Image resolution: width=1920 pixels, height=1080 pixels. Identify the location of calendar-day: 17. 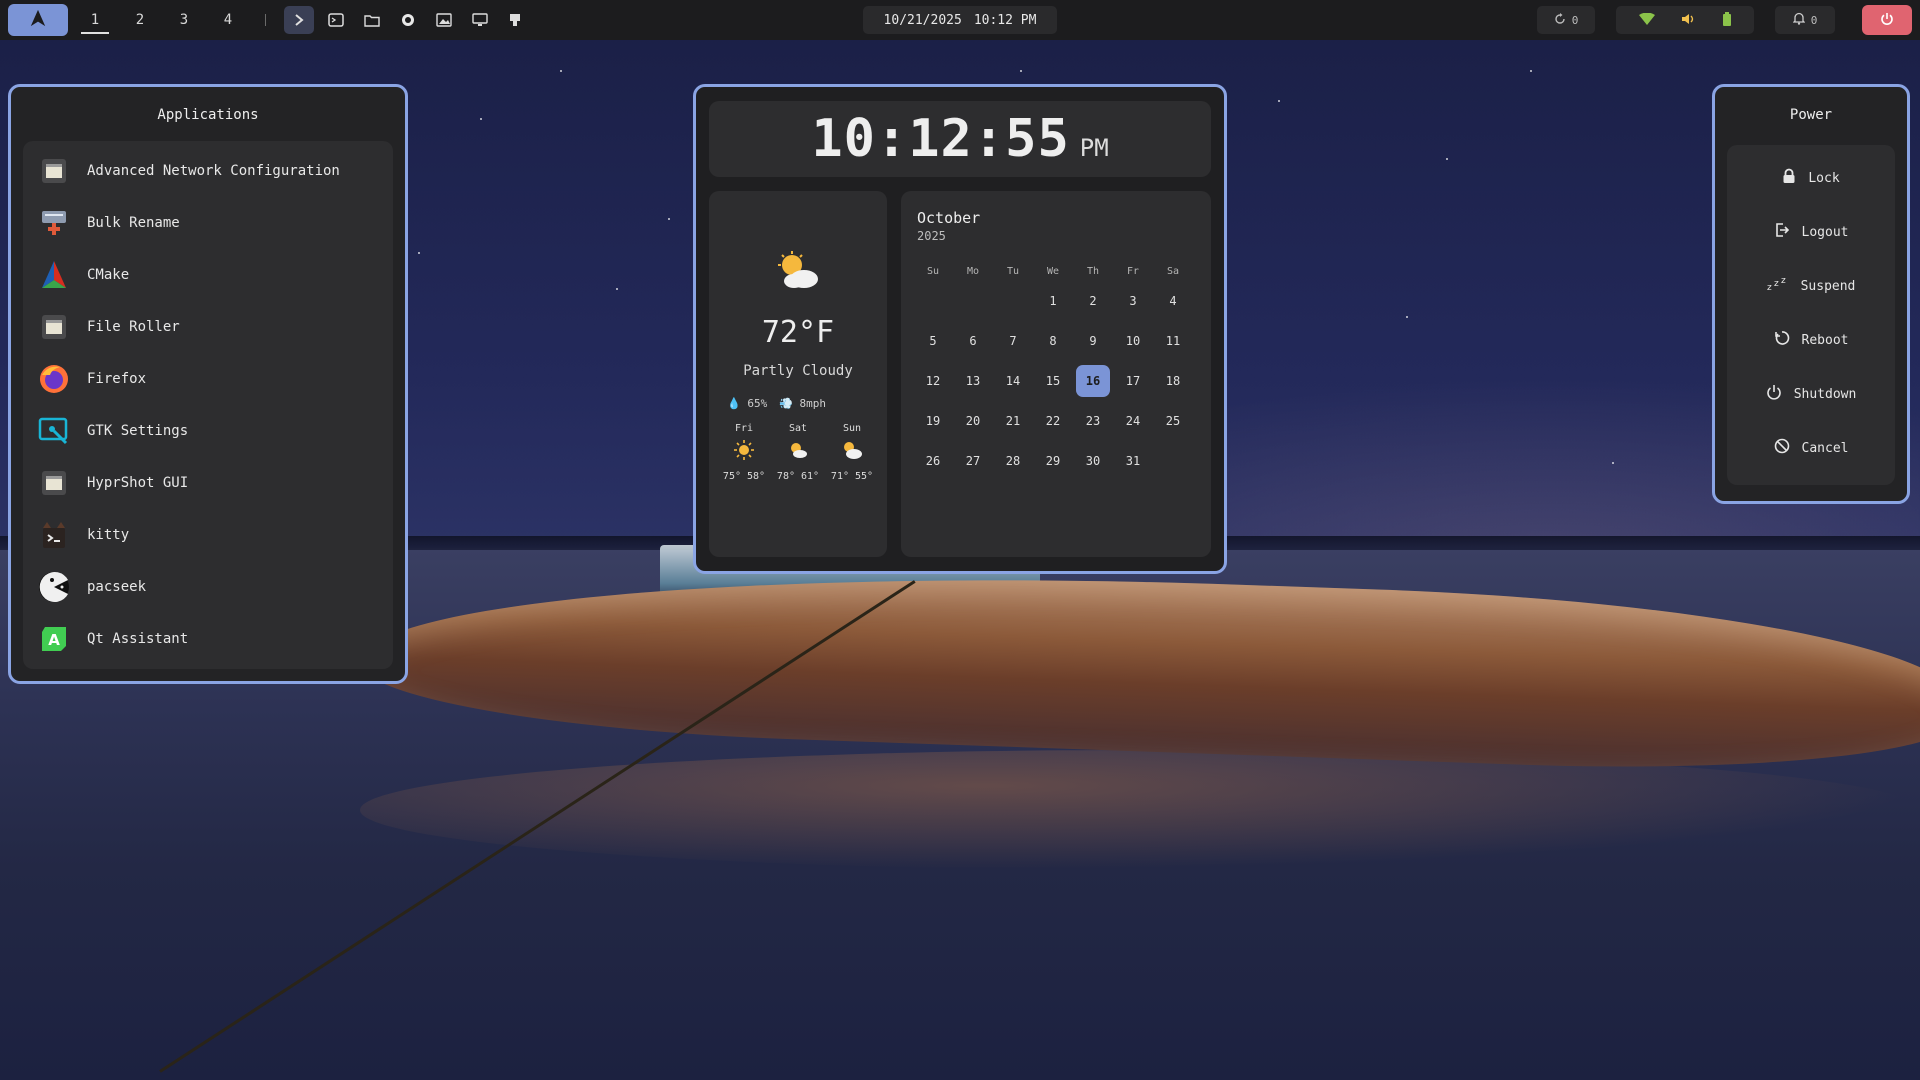
(1133, 381).